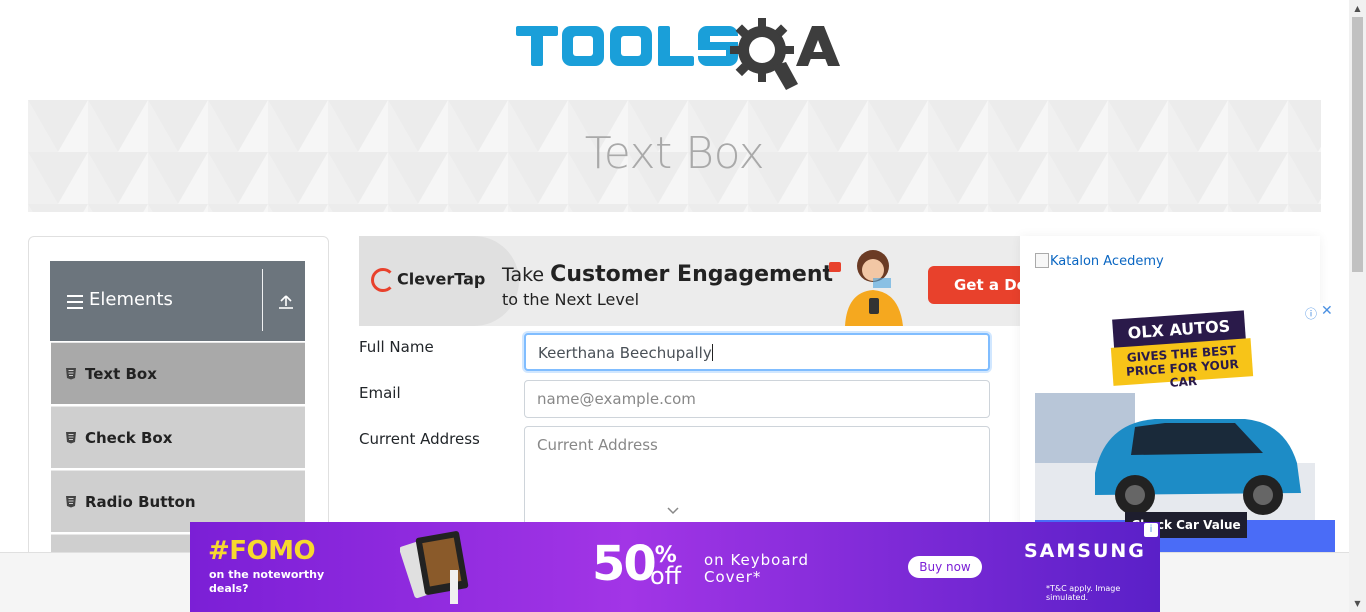 This screenshot has height=612, width=1366. I want to click on car-image, so click(1175, 458).